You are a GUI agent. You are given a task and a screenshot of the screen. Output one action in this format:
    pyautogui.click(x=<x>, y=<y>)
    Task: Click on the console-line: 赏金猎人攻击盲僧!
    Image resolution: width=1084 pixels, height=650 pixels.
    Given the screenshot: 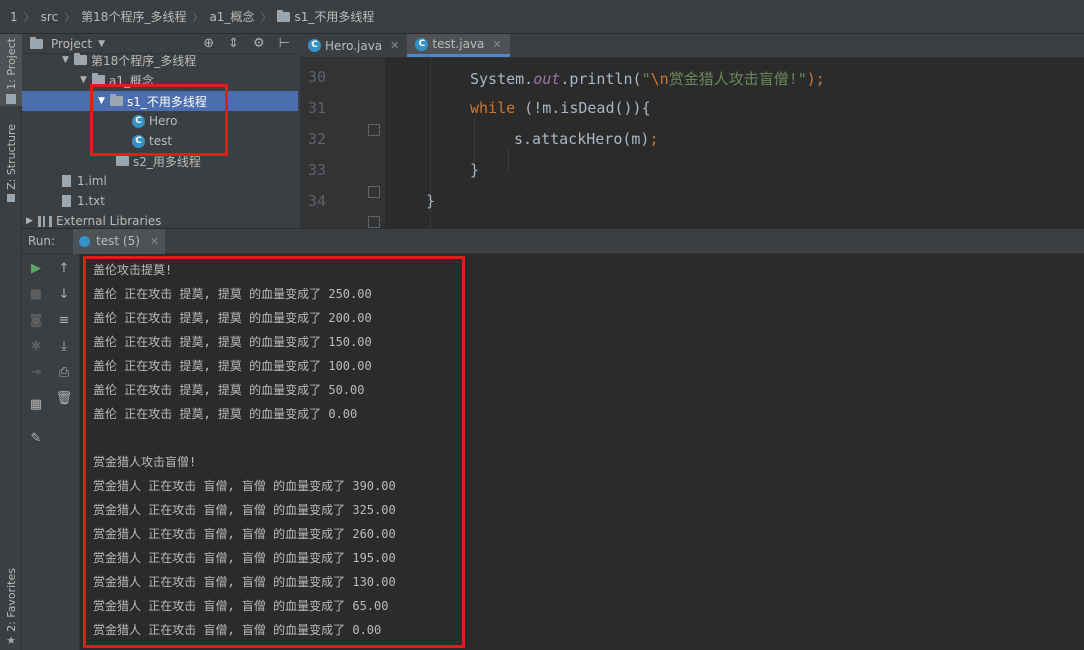 What is the action you would take?
    pyautogui.click(x=145, y=462)
    